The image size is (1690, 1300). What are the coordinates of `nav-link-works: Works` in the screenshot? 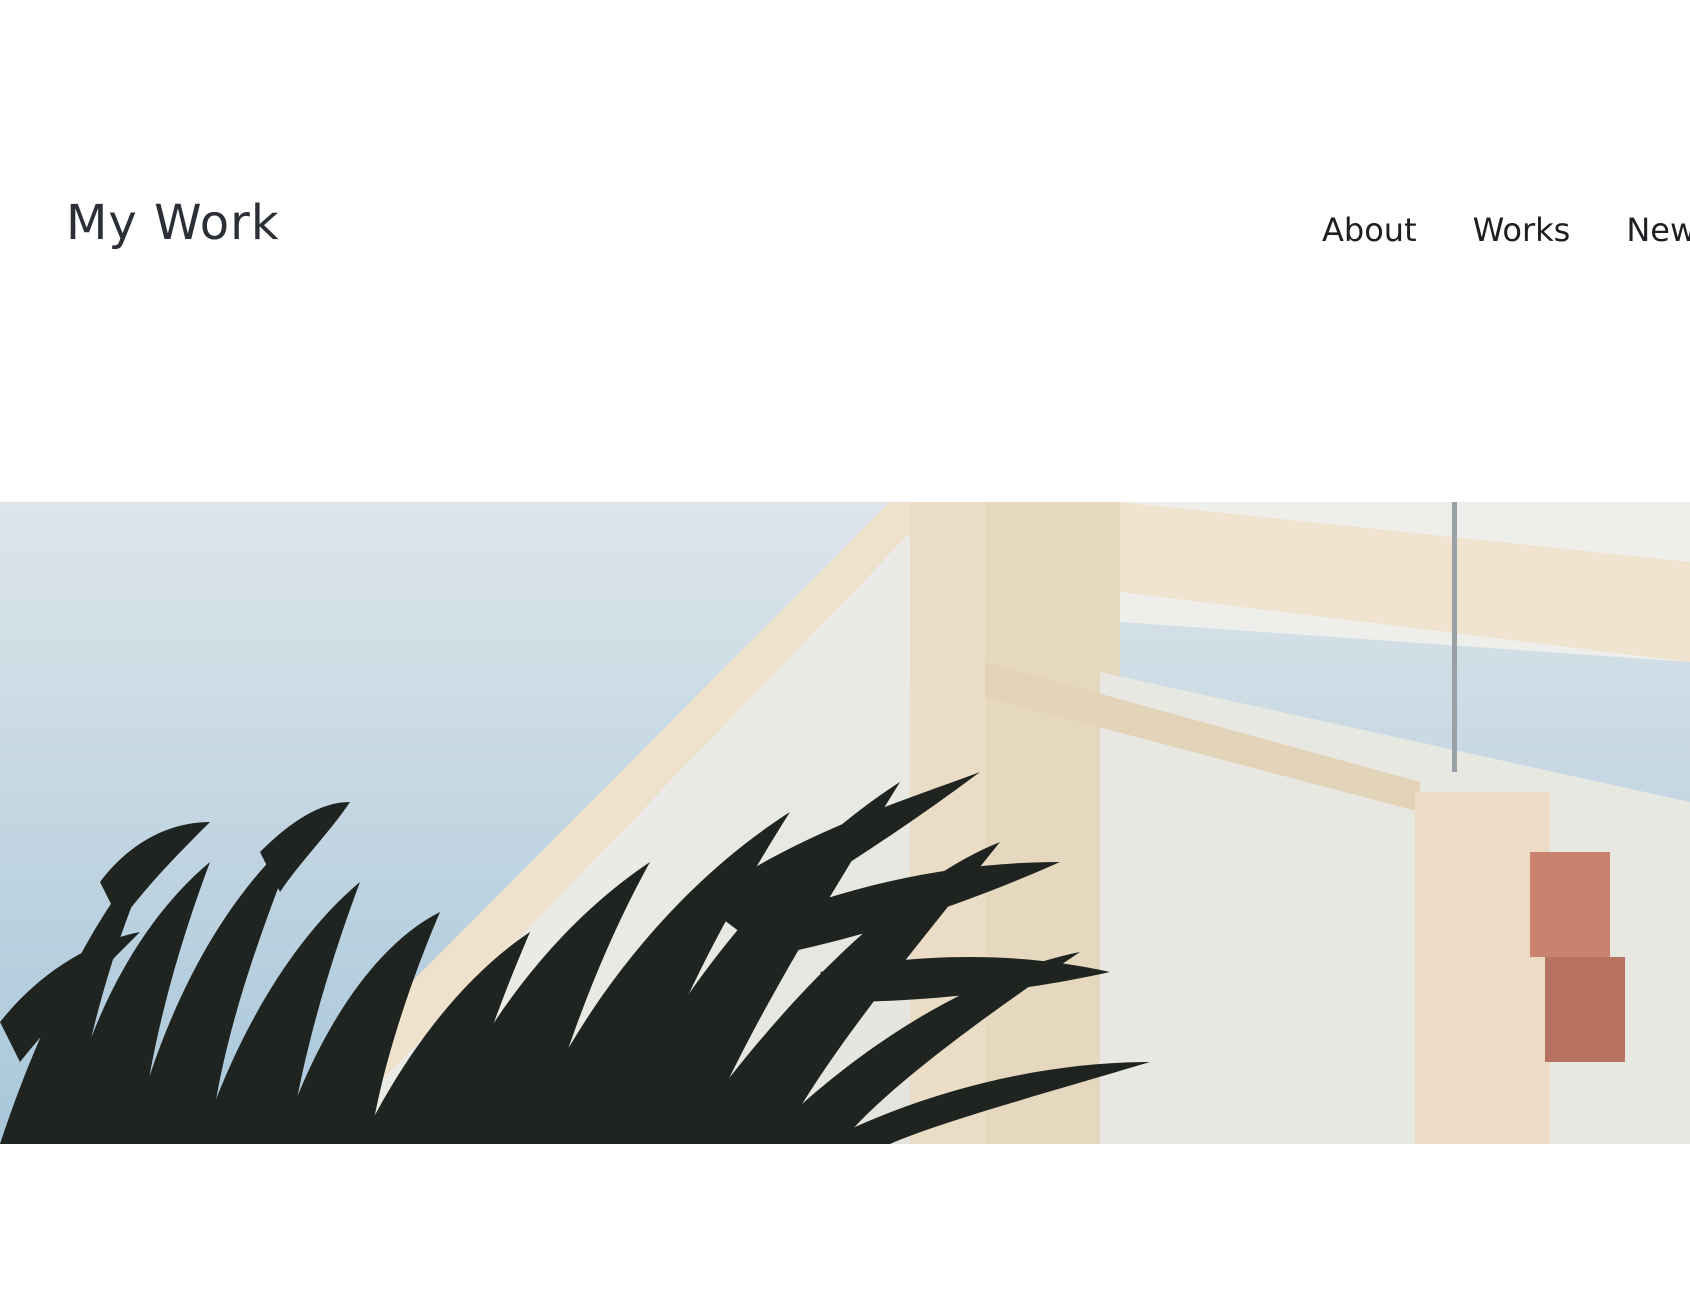 It's located at (1522, 230).